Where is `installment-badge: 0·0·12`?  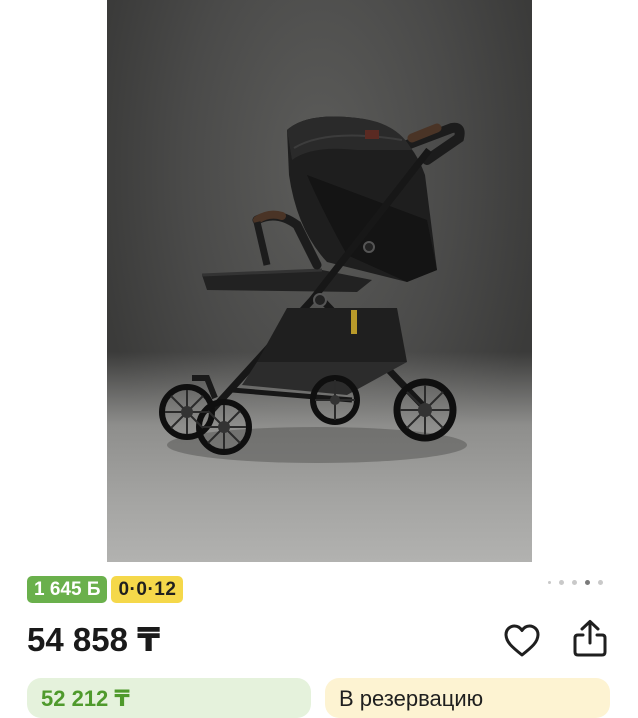 installment-badge: 0·0·12 is located at coordinates (147, 589).